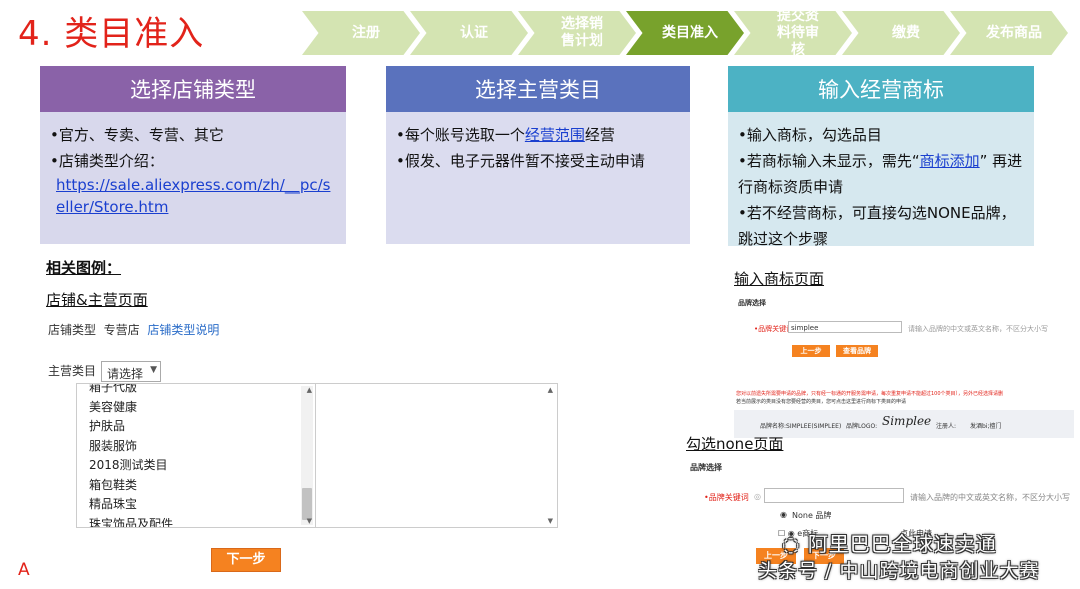  I want to click on chevron-down-icon: ▼, so click(153, 370).